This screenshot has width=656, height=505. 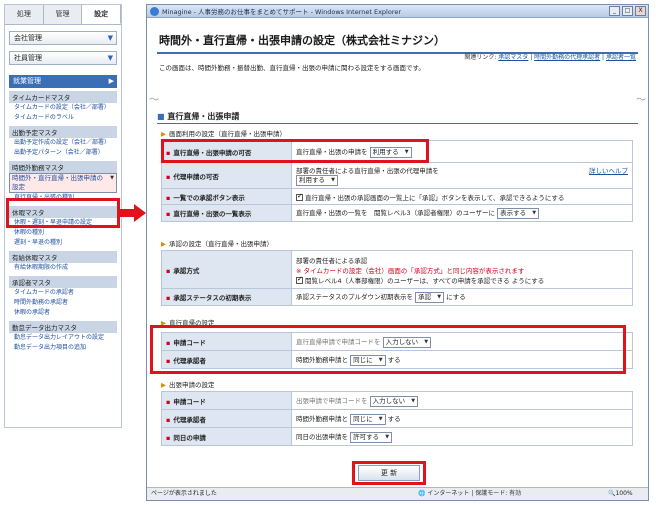 I want to click on row-prefix: 時間外勤務申請と, so click(x=322, y=418).